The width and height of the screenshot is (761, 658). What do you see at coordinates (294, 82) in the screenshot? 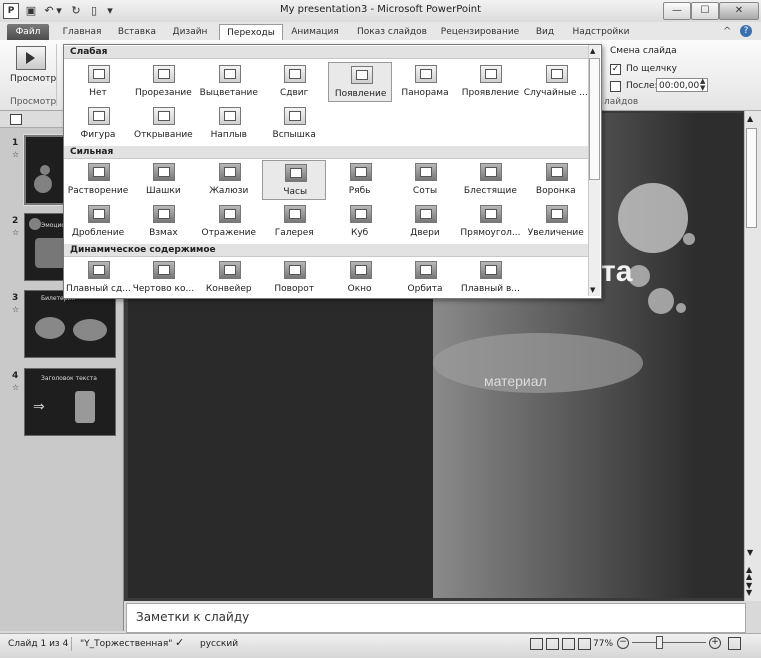
I see `transition-option: Сдвиг` at bounding box center [294, 82].